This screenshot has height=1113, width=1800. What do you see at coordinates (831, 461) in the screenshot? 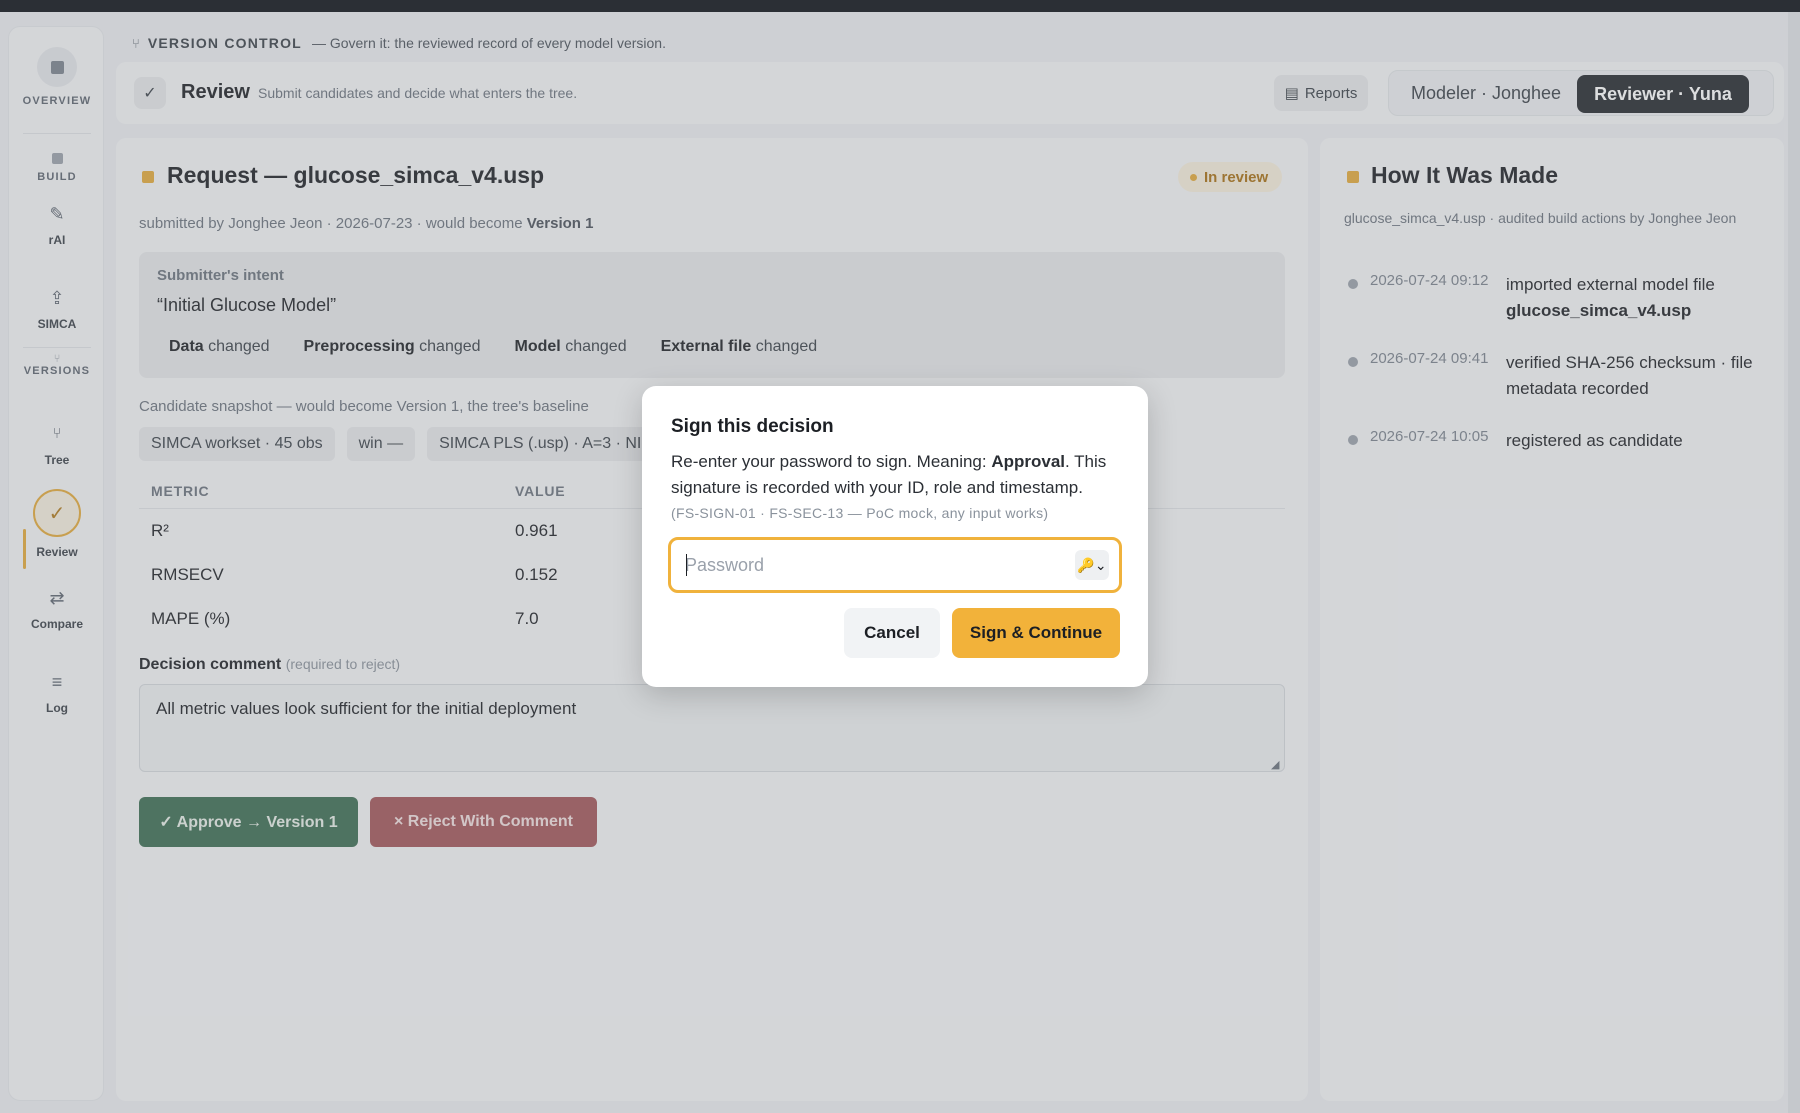
I see `dialog-body-prefix: Re-enter your password to sign. Meaning:` at bounding box center [831, 461].